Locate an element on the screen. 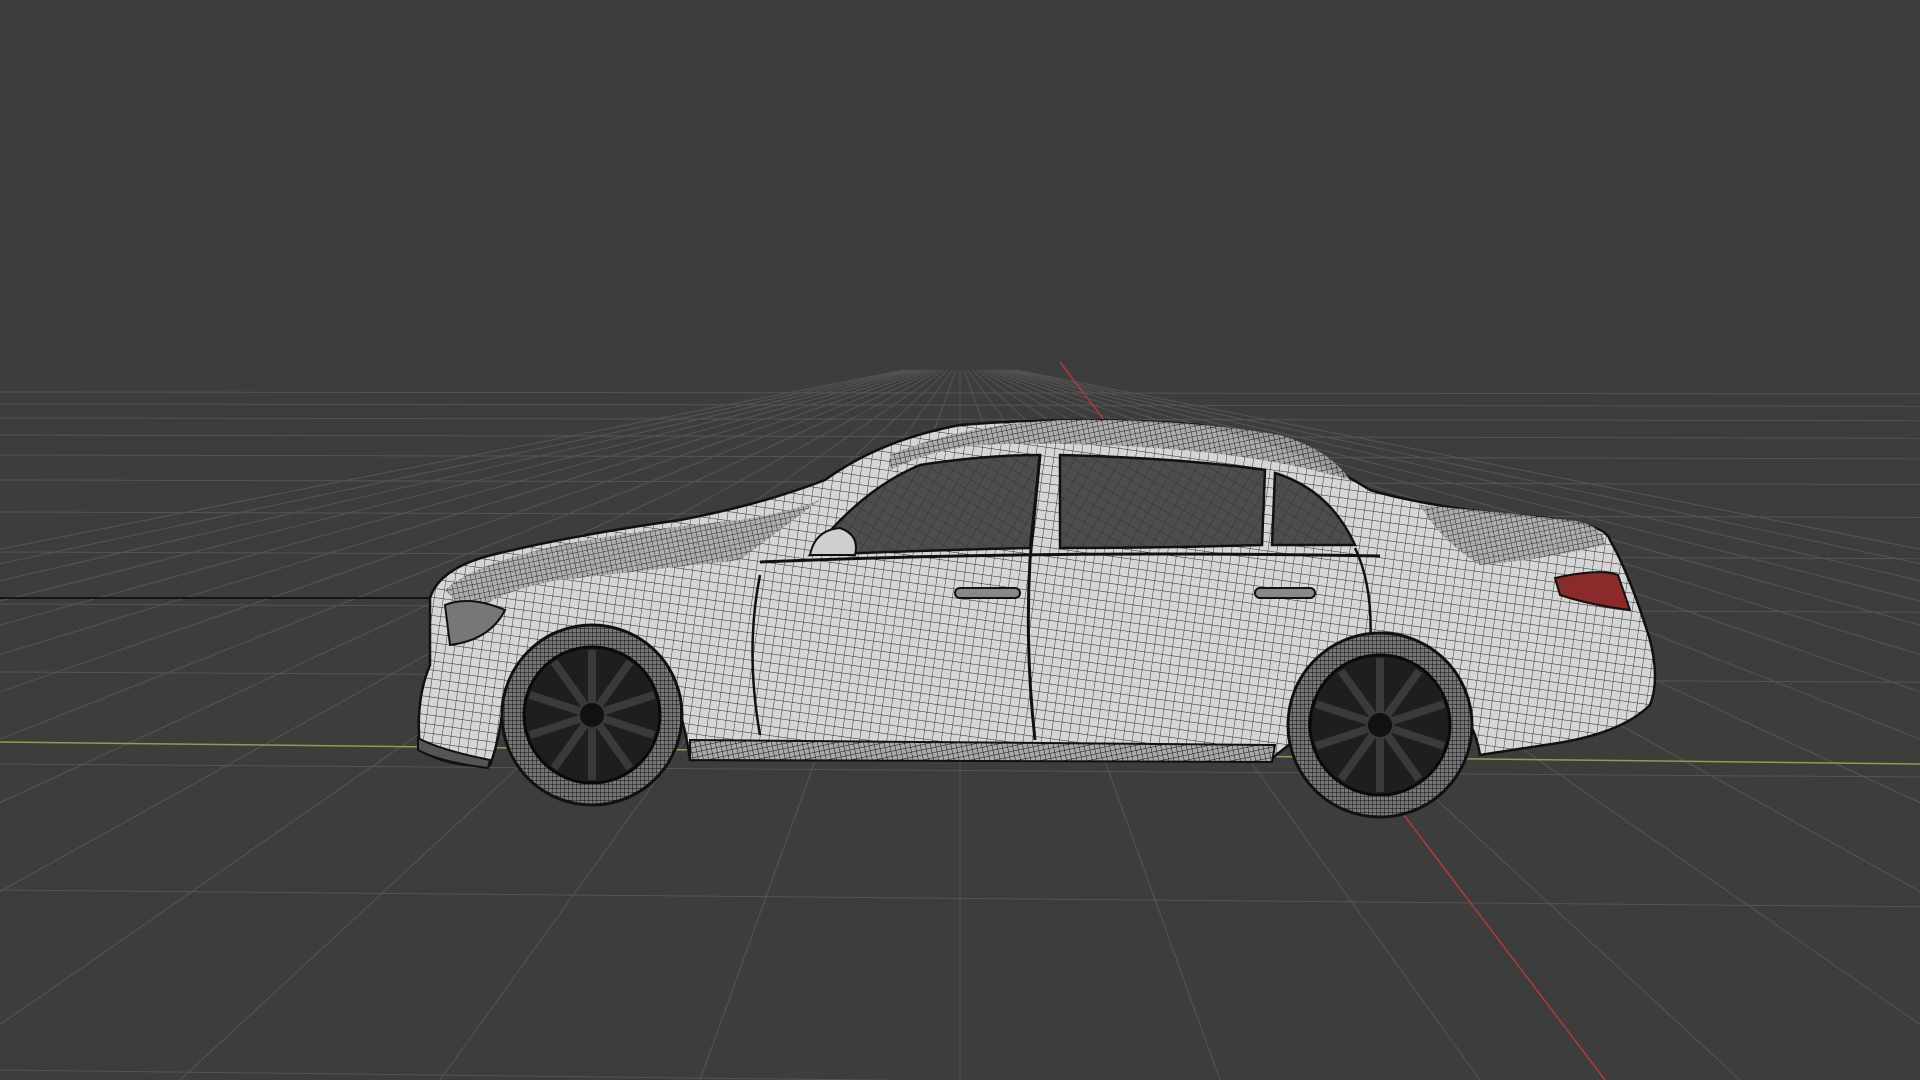 The width and height of the screenshot is (1920, 1080). rear-wheel is located at coordinates (1380, 725).